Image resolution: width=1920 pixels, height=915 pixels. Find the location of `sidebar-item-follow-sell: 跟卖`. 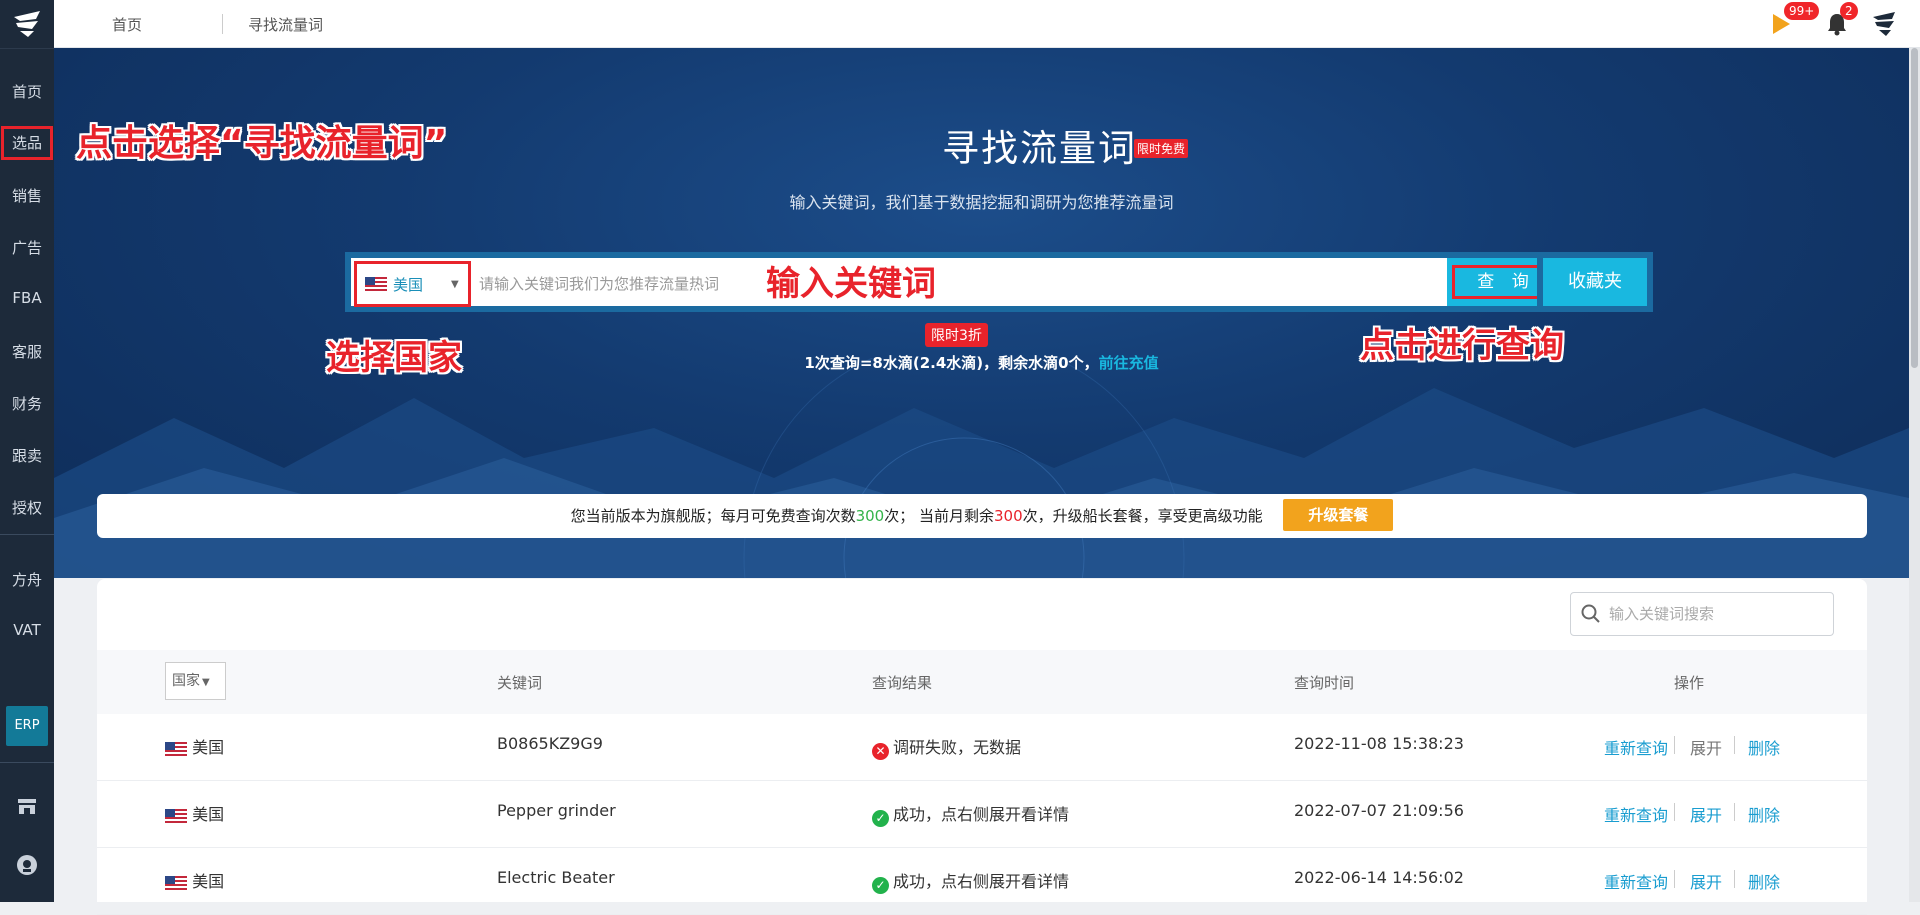

sidebar-item-follow-sell: 跟卖 is located at coordinates (27, 455).